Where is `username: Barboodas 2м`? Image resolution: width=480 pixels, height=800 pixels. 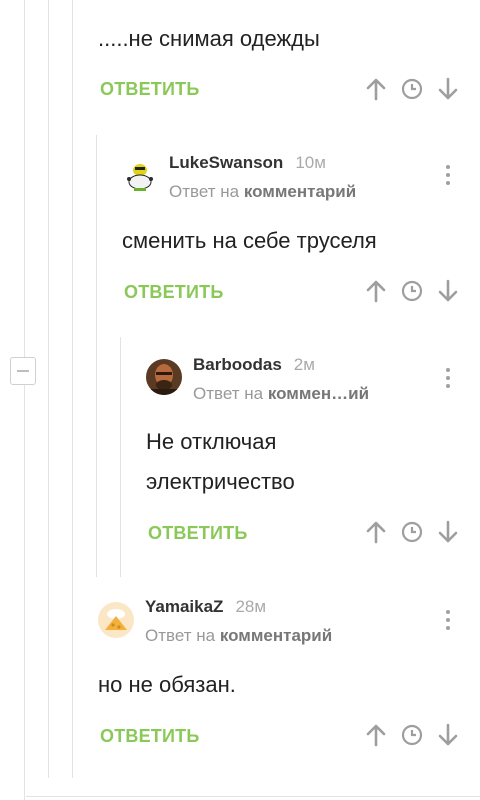
username: Barboodas 2м is located at coordinates (254, 365).